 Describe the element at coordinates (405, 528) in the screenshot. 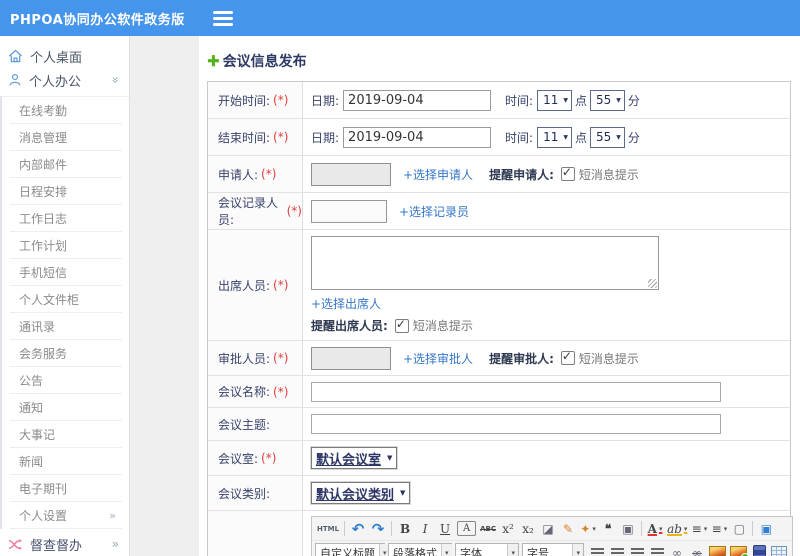

I see `bold-icon: B` at that location.